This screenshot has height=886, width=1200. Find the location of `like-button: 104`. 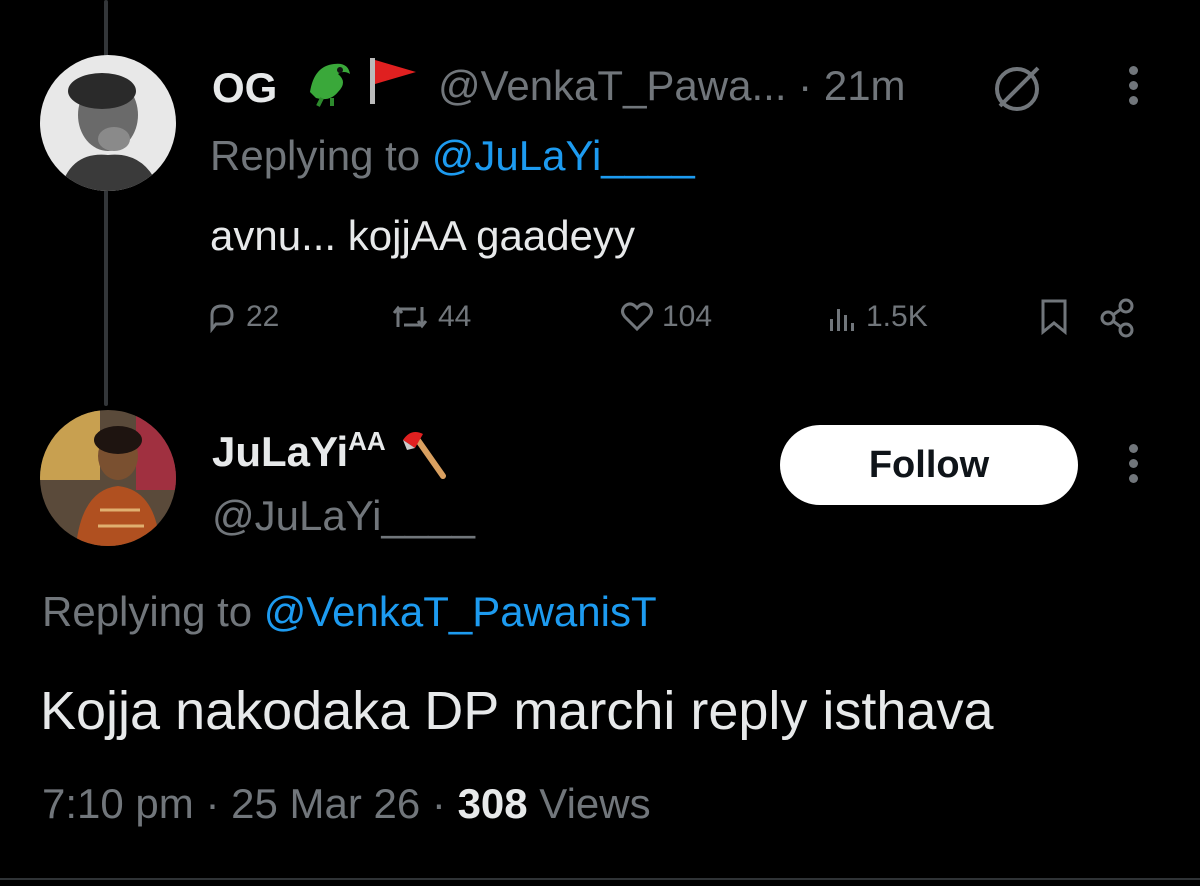

like-button: 104 is located at coordinates (666, 317).